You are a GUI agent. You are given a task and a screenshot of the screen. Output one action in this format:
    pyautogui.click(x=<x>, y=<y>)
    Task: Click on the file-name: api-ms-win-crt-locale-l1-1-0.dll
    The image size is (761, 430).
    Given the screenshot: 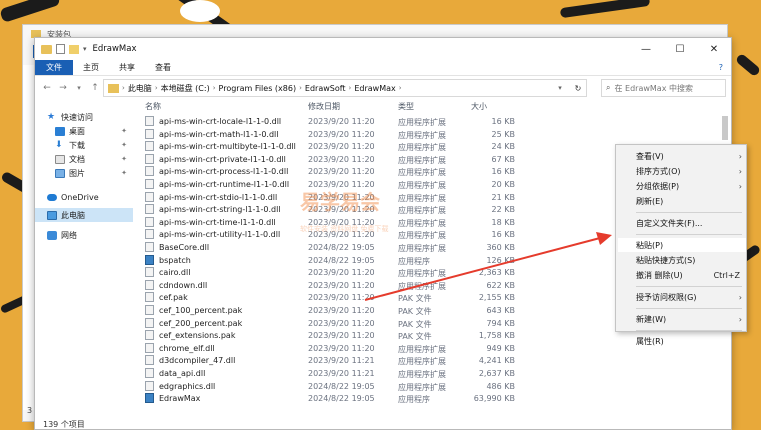 What is the action you would take?
    pyautogui.click(x=220, y=121)
    